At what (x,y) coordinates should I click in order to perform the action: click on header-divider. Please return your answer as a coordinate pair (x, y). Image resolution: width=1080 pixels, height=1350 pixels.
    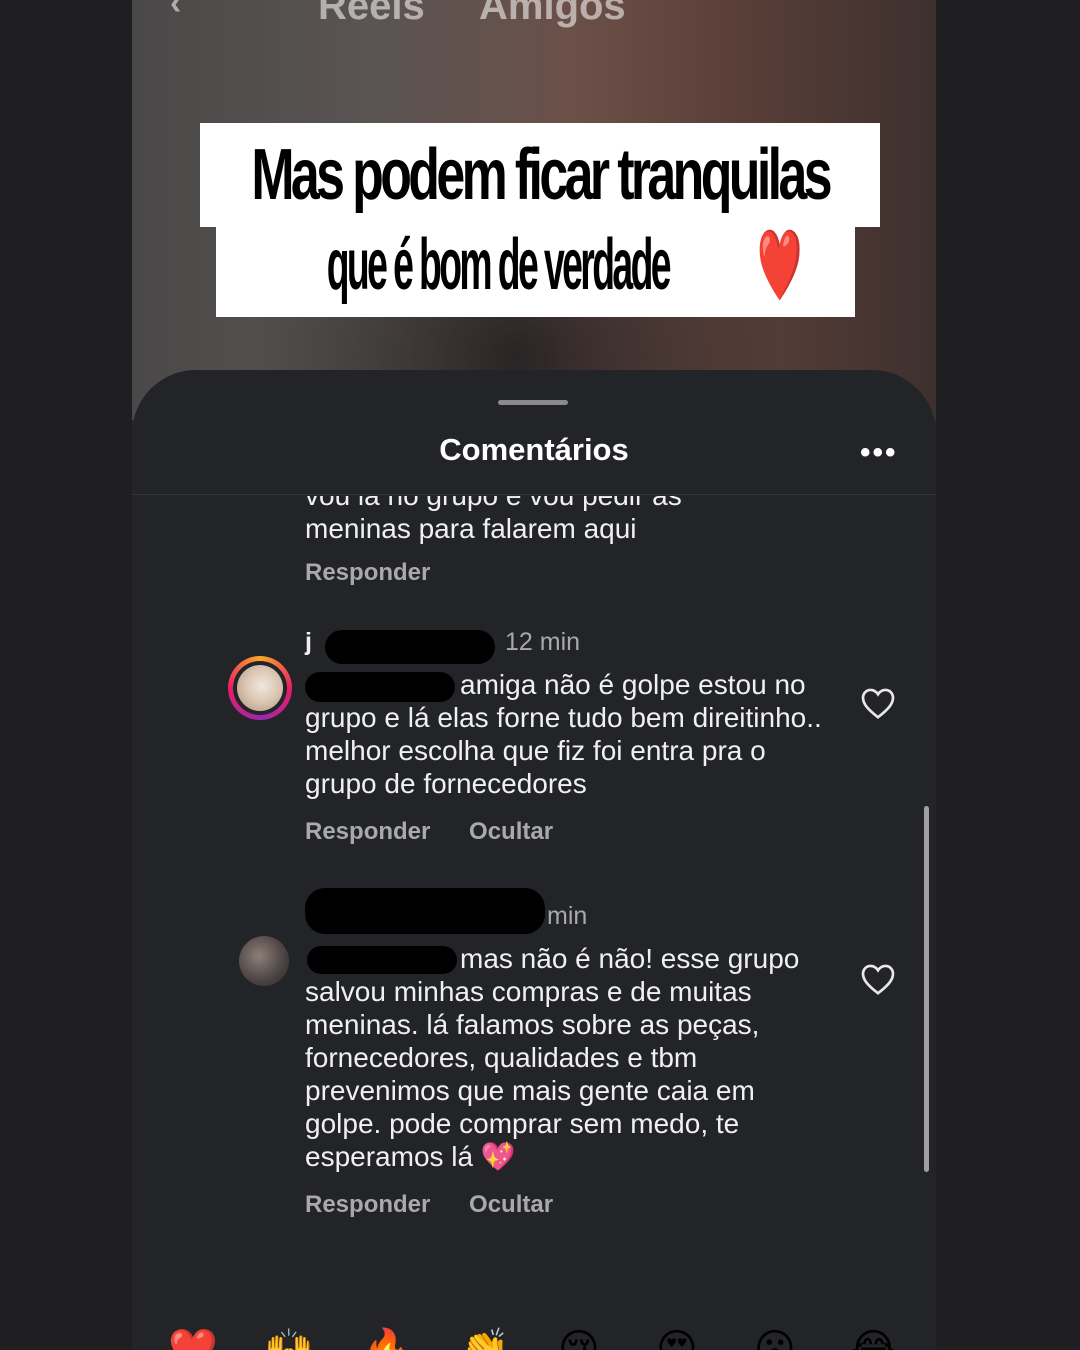
    Looking at the image, I should click on (534, 494).